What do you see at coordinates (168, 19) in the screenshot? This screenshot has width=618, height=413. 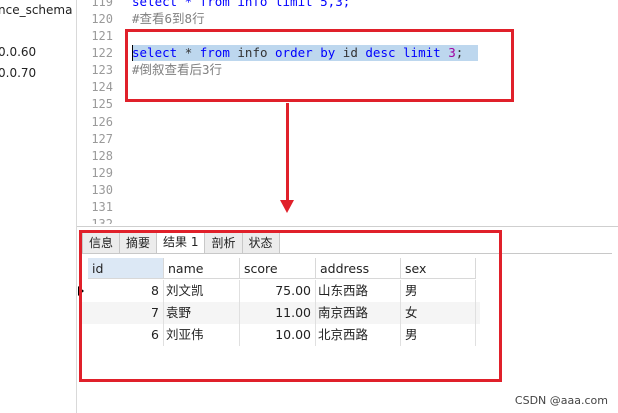 I see `code-comment: #查看6到8行` at bounding box center [168, 19].